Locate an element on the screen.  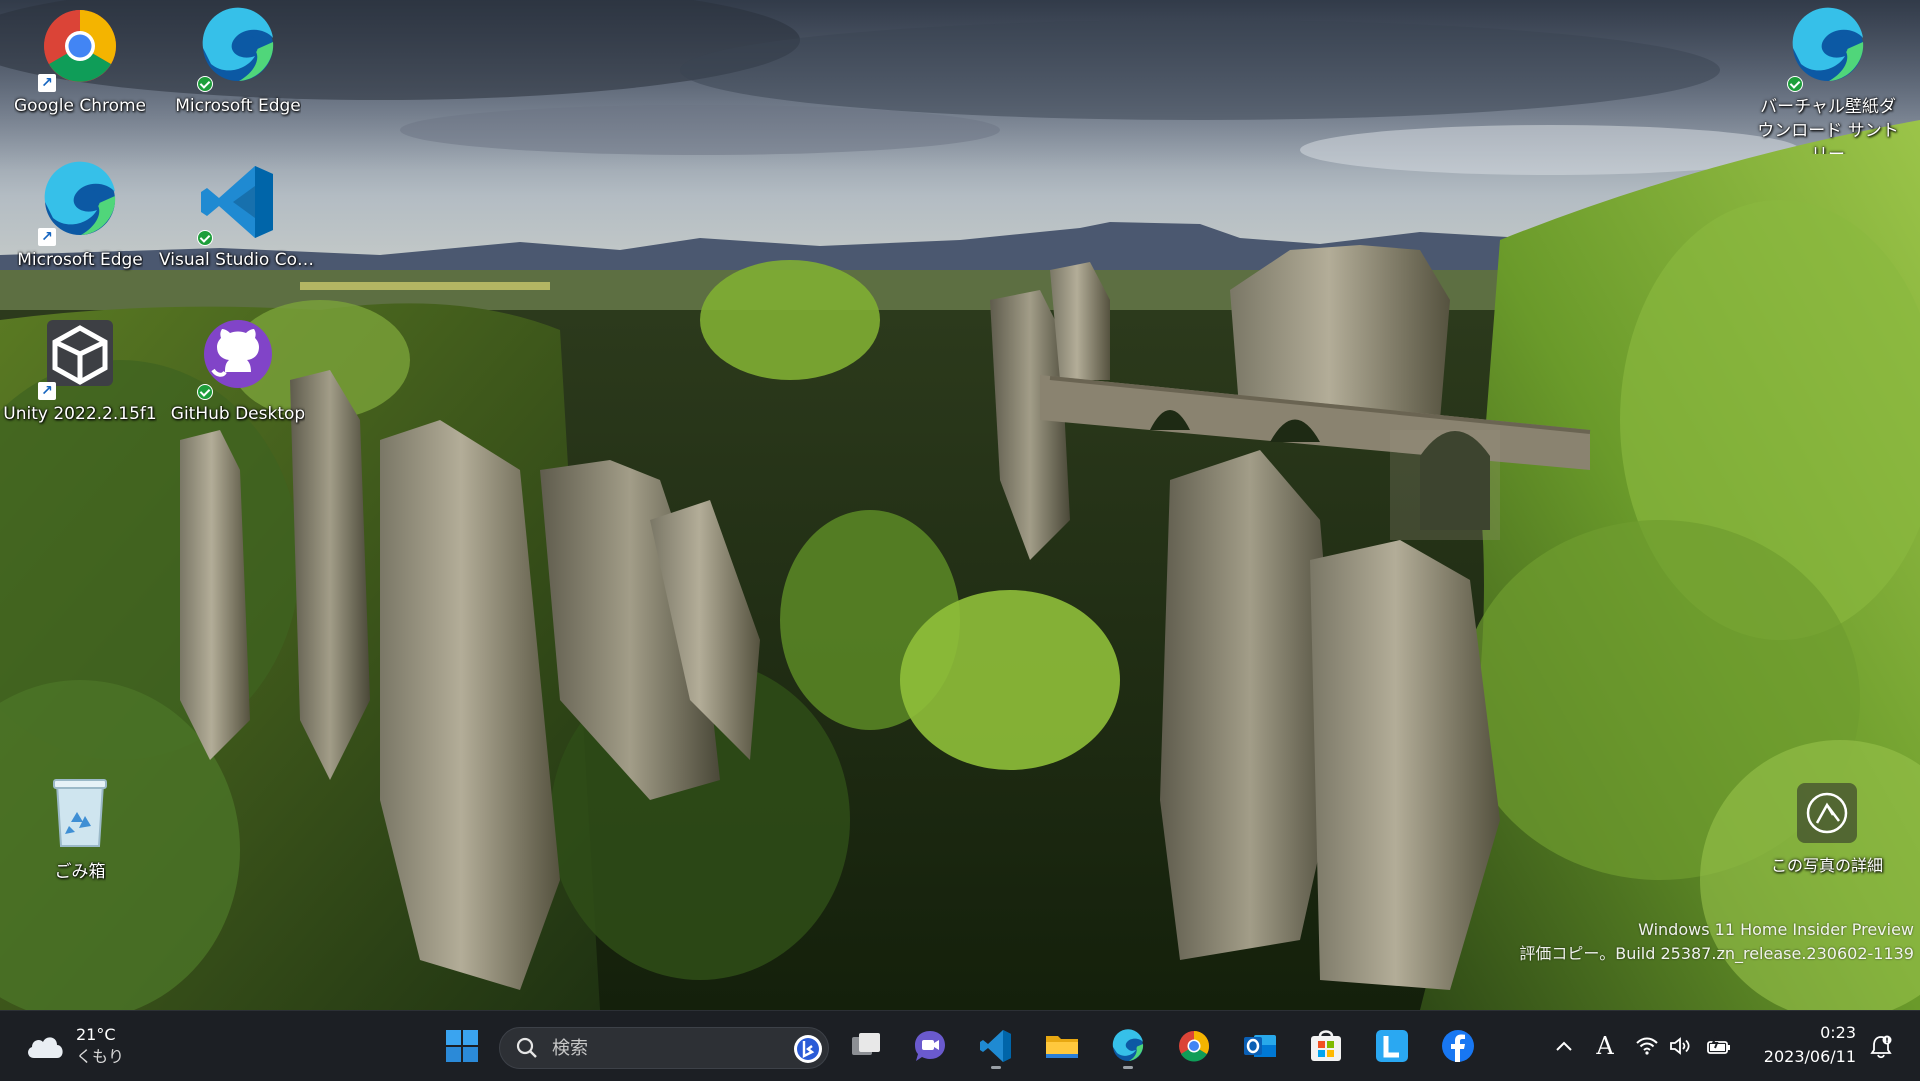
desktop-icon-vscode: Visual Studio Code is located at coordinates (238, 233).